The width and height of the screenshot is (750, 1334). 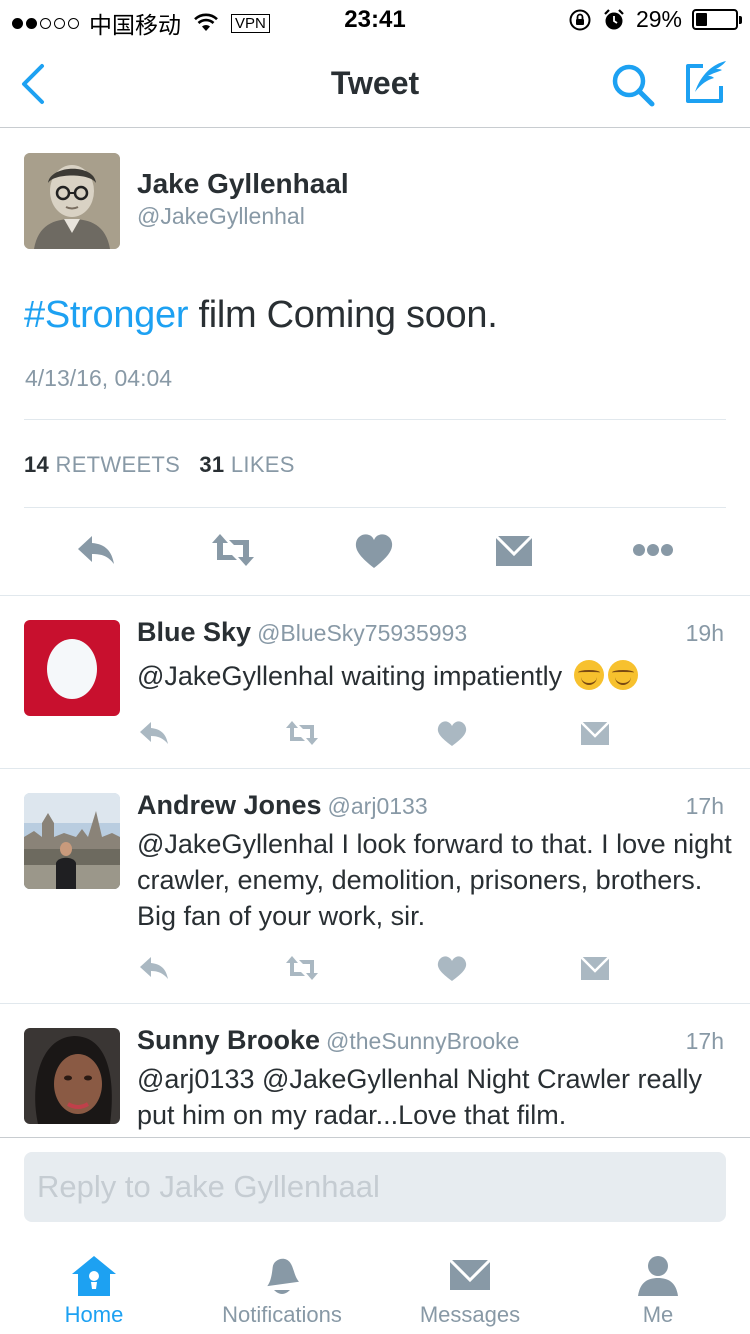 What do you see at coordinates (106, 315) in the screenshot?
I see `hashtag-link: #Stronger` at bounding box center [106, 315].